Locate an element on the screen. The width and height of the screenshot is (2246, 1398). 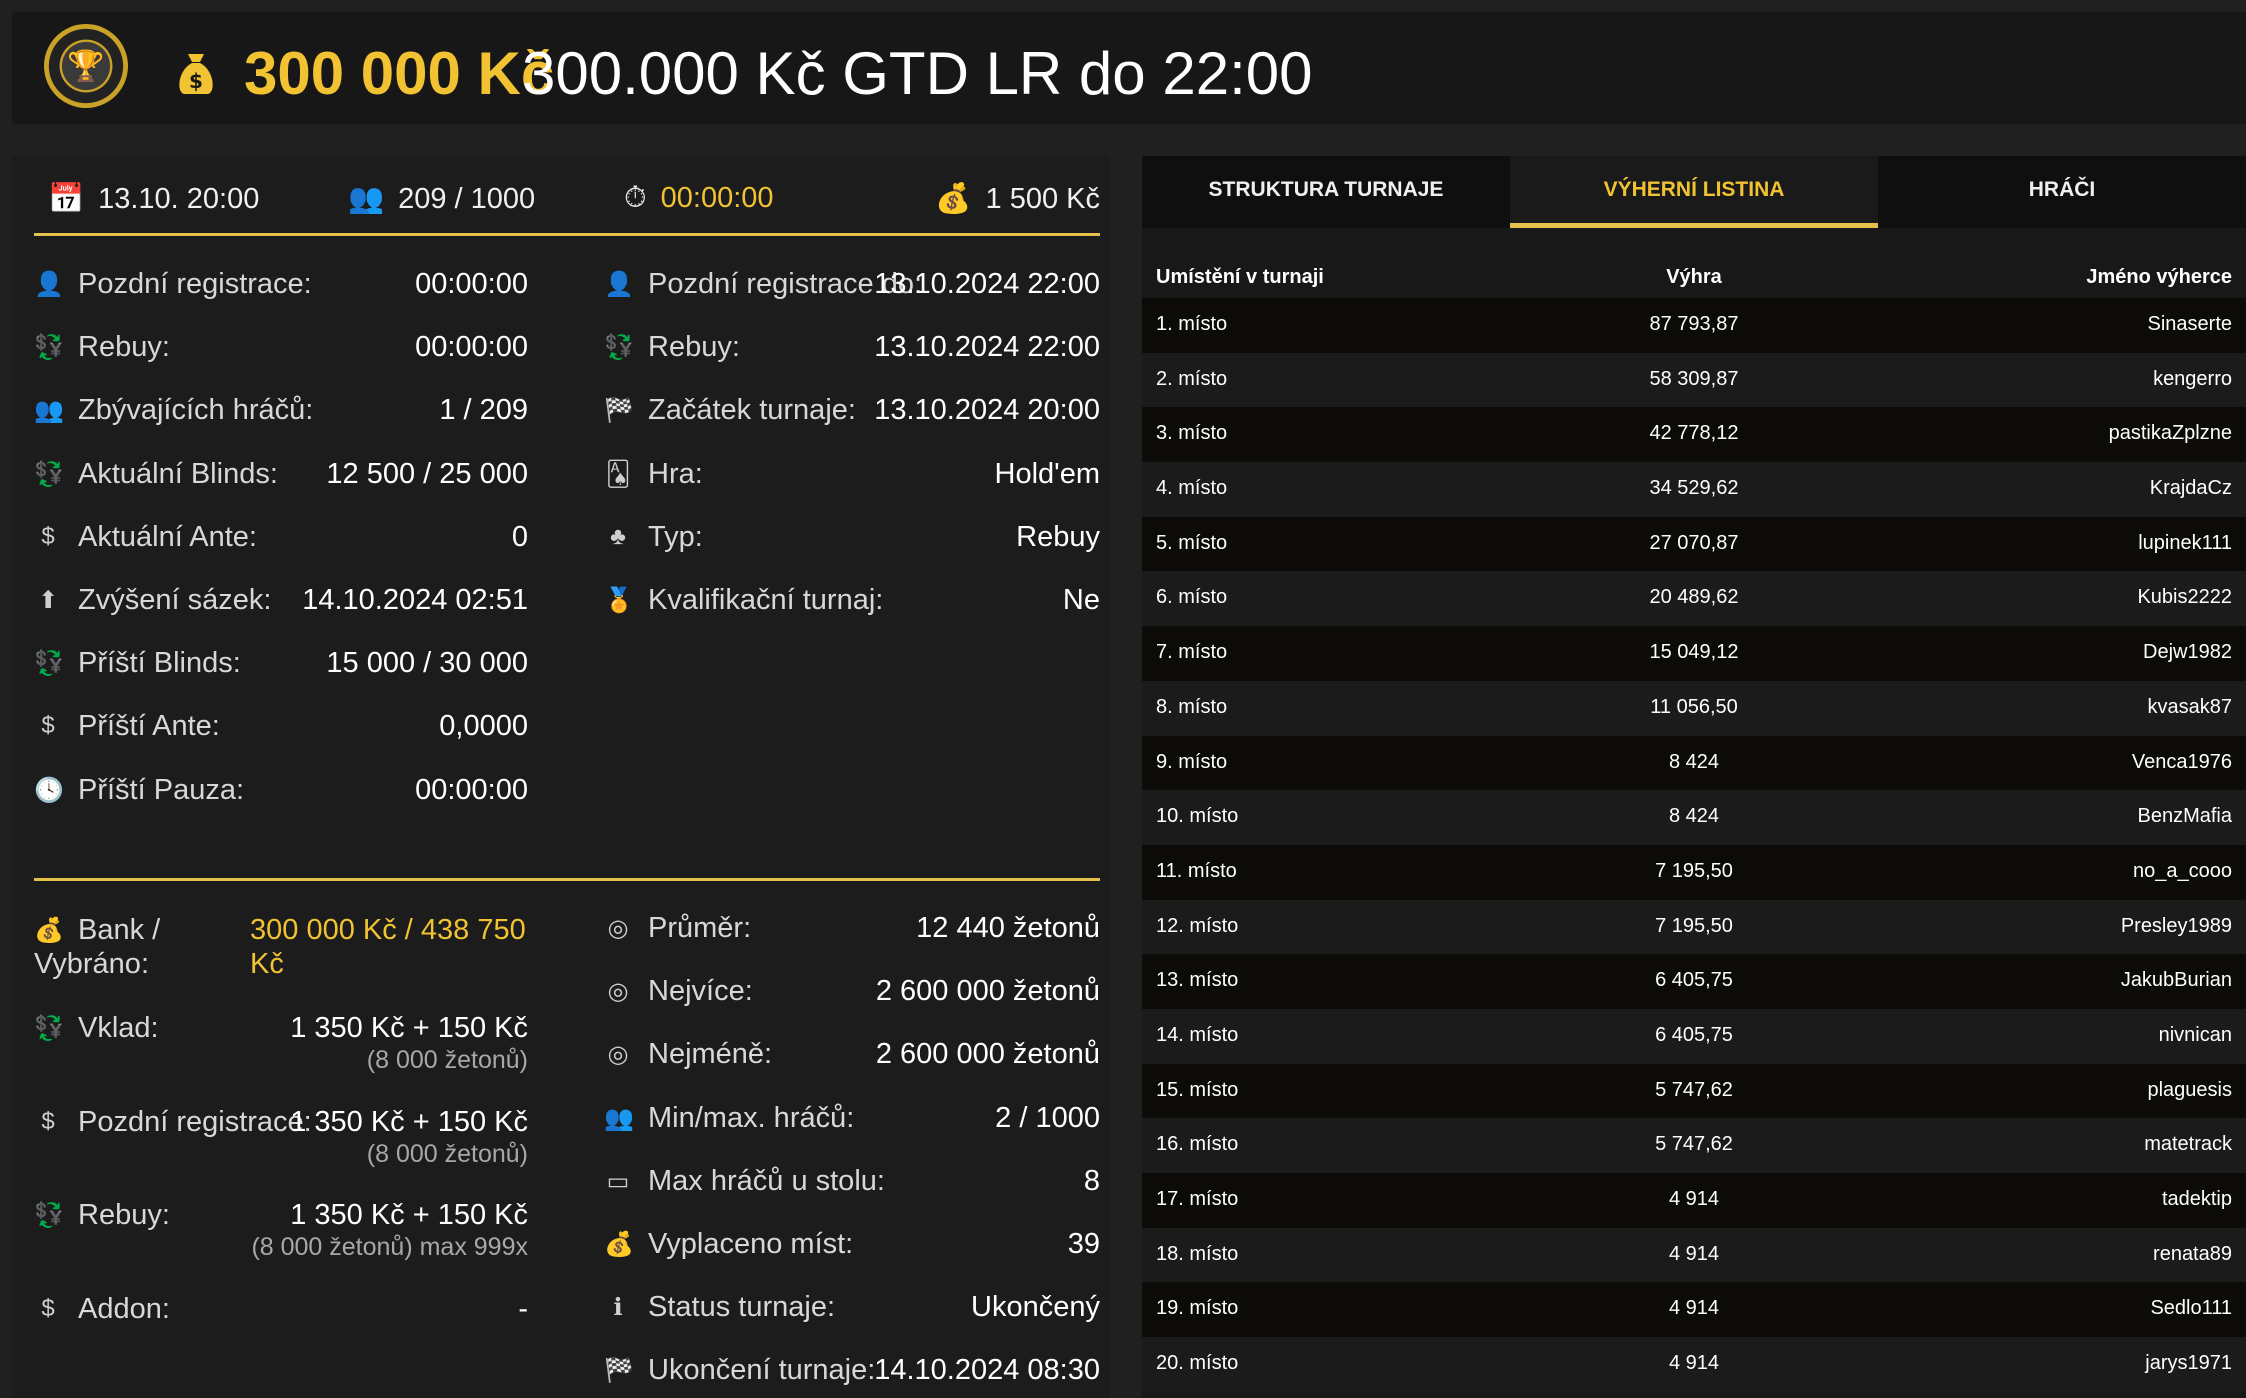
info-row: ⬆ Zvýšení sázek: 14.10.2024 02:51 is located at coordinates (281, 602).